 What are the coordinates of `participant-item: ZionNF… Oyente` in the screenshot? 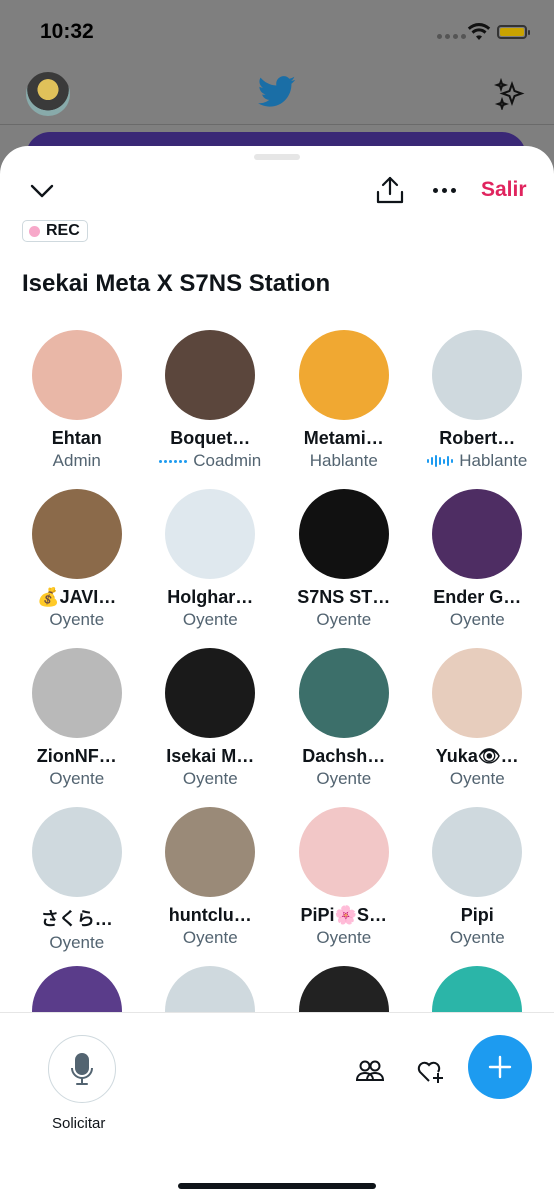 It's located at (77, 727).